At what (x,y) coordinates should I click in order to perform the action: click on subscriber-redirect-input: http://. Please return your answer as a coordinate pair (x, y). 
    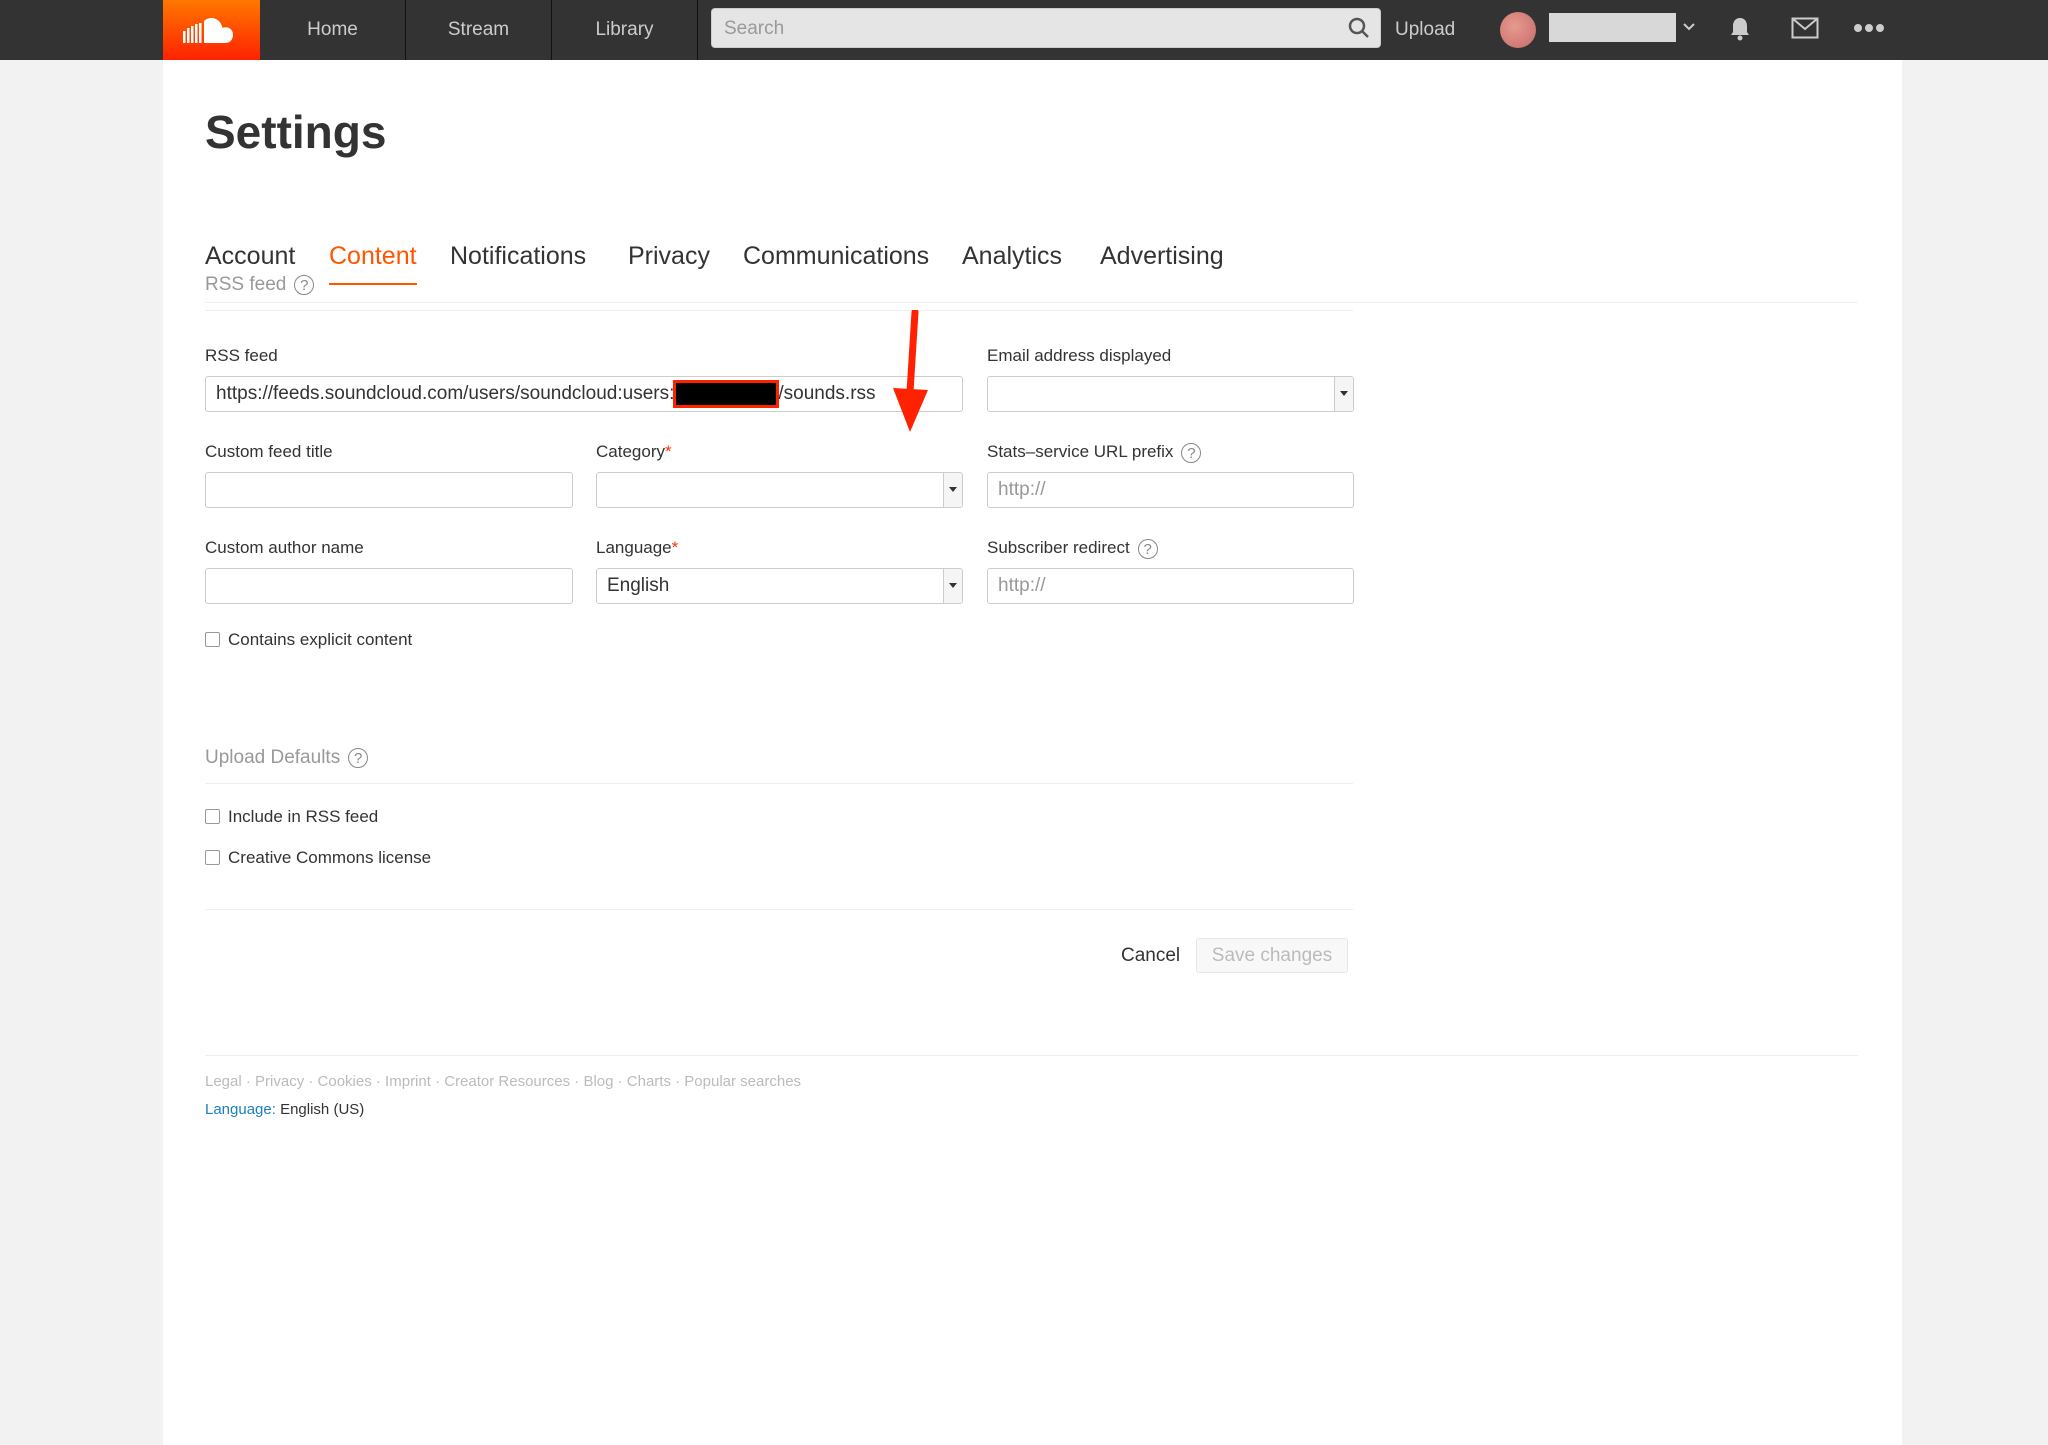
    Looking at the image, I should click on (1170, 586).